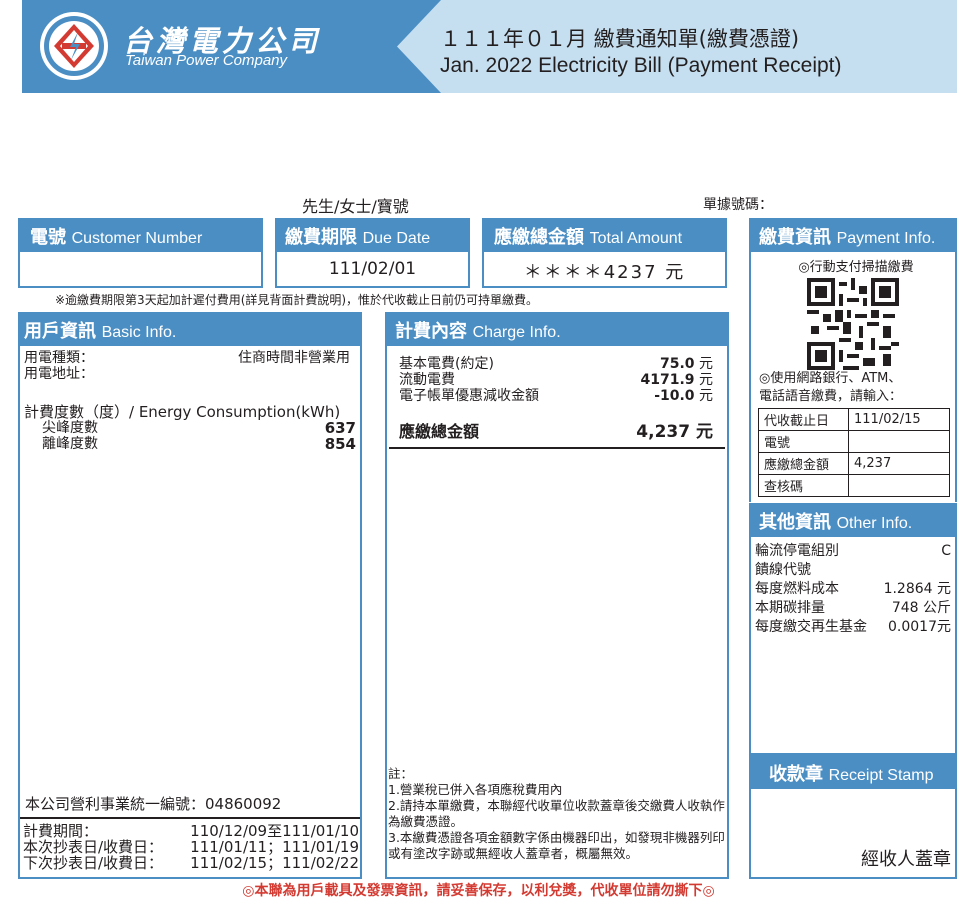 The height and width of the screenshot is (900, 957). I want to click on basic-info-header: 用戶資訊 Basic Info., so click(190, 328).